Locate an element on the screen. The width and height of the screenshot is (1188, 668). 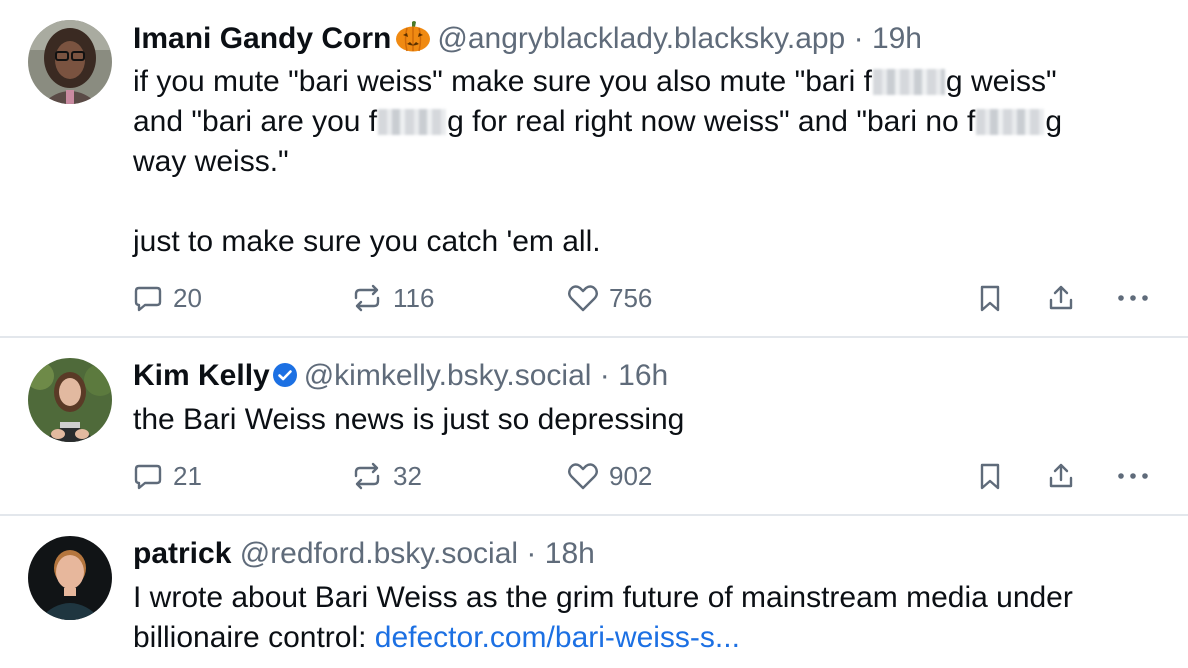
author-name: Imani Gandy Corn is located at coordinates (262, 38).